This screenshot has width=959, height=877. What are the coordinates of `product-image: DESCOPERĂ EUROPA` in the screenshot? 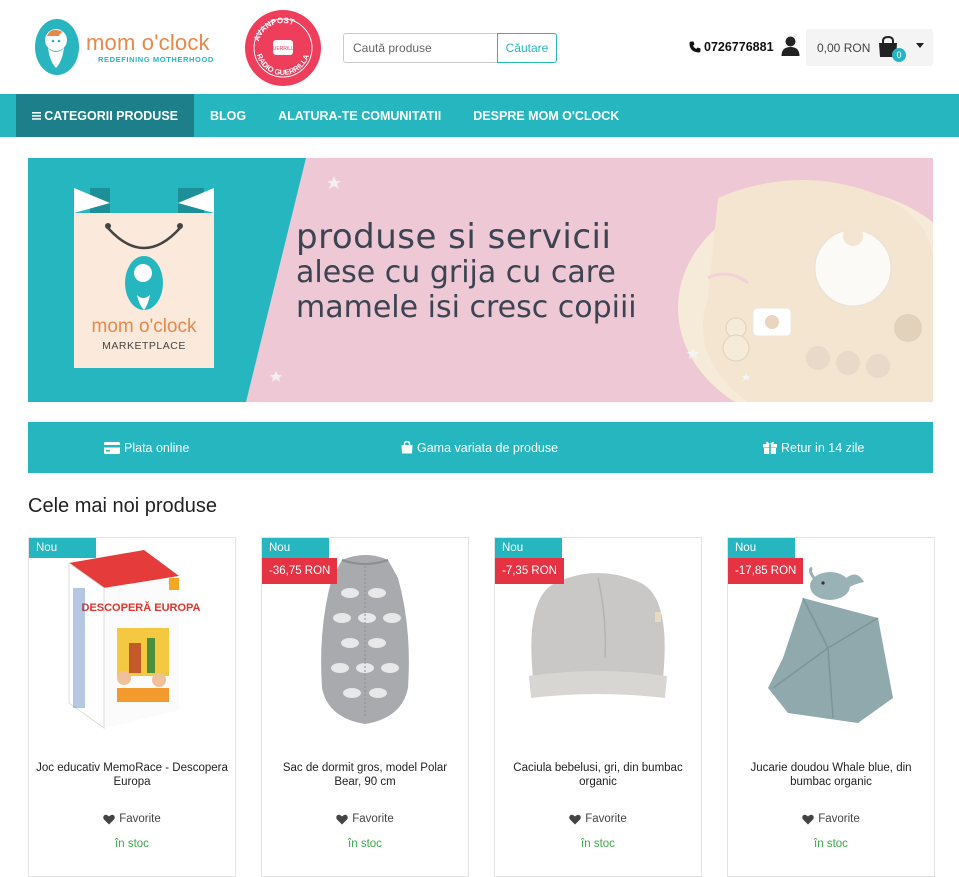 It's located at (134, 639).